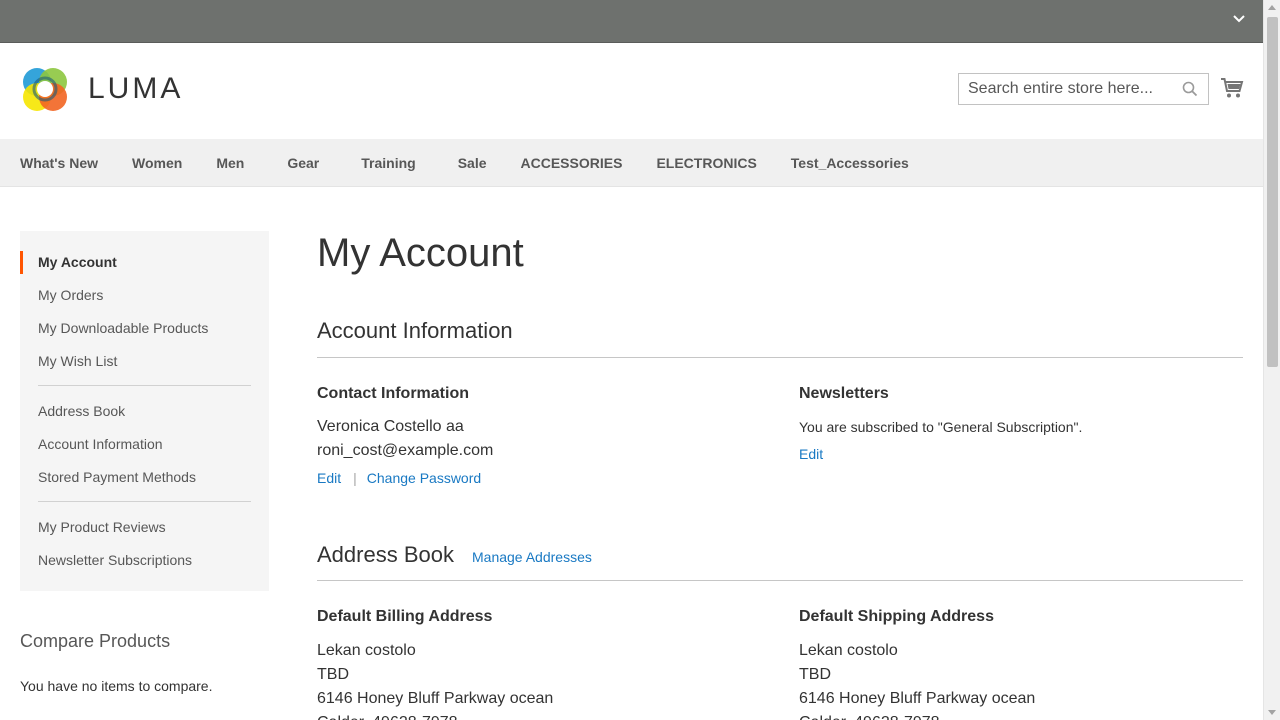  What do you see at coordinates (405, 616) in the screenshot?
I see `default-billing-address-title: Default Billing Address` at bounding box center [405, 616].